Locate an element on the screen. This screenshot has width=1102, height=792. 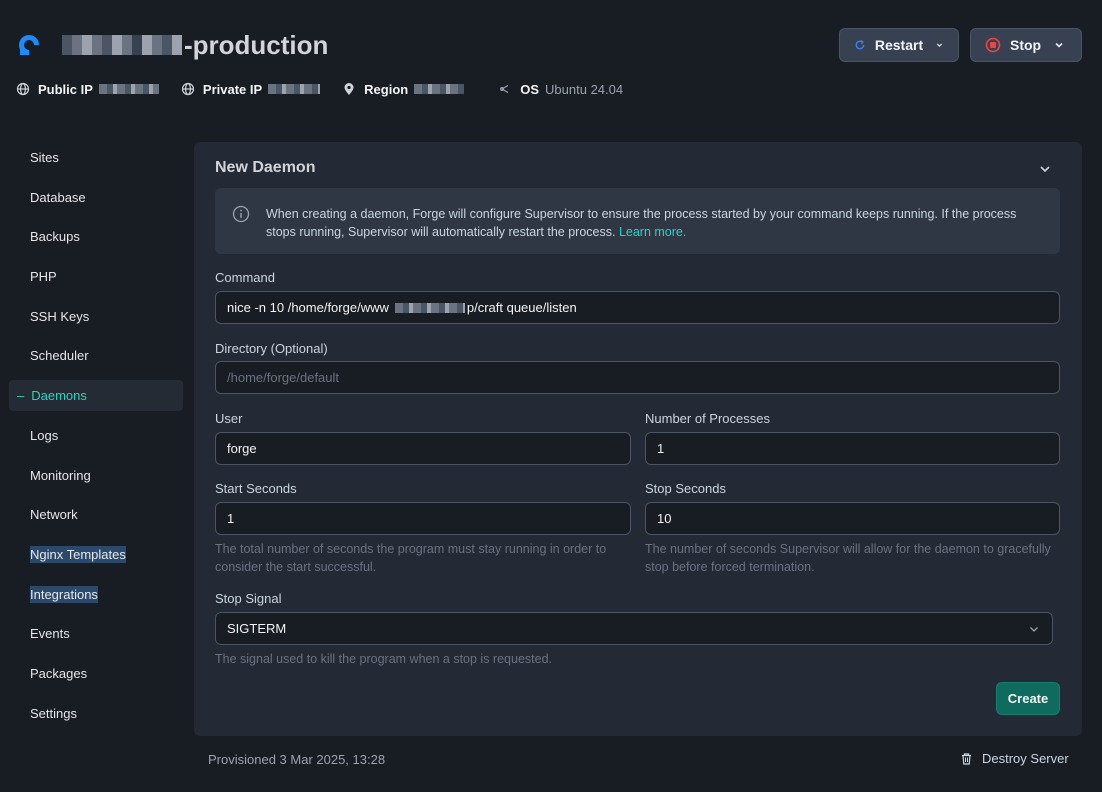
redacted-command is located at coordinates (429, 307).